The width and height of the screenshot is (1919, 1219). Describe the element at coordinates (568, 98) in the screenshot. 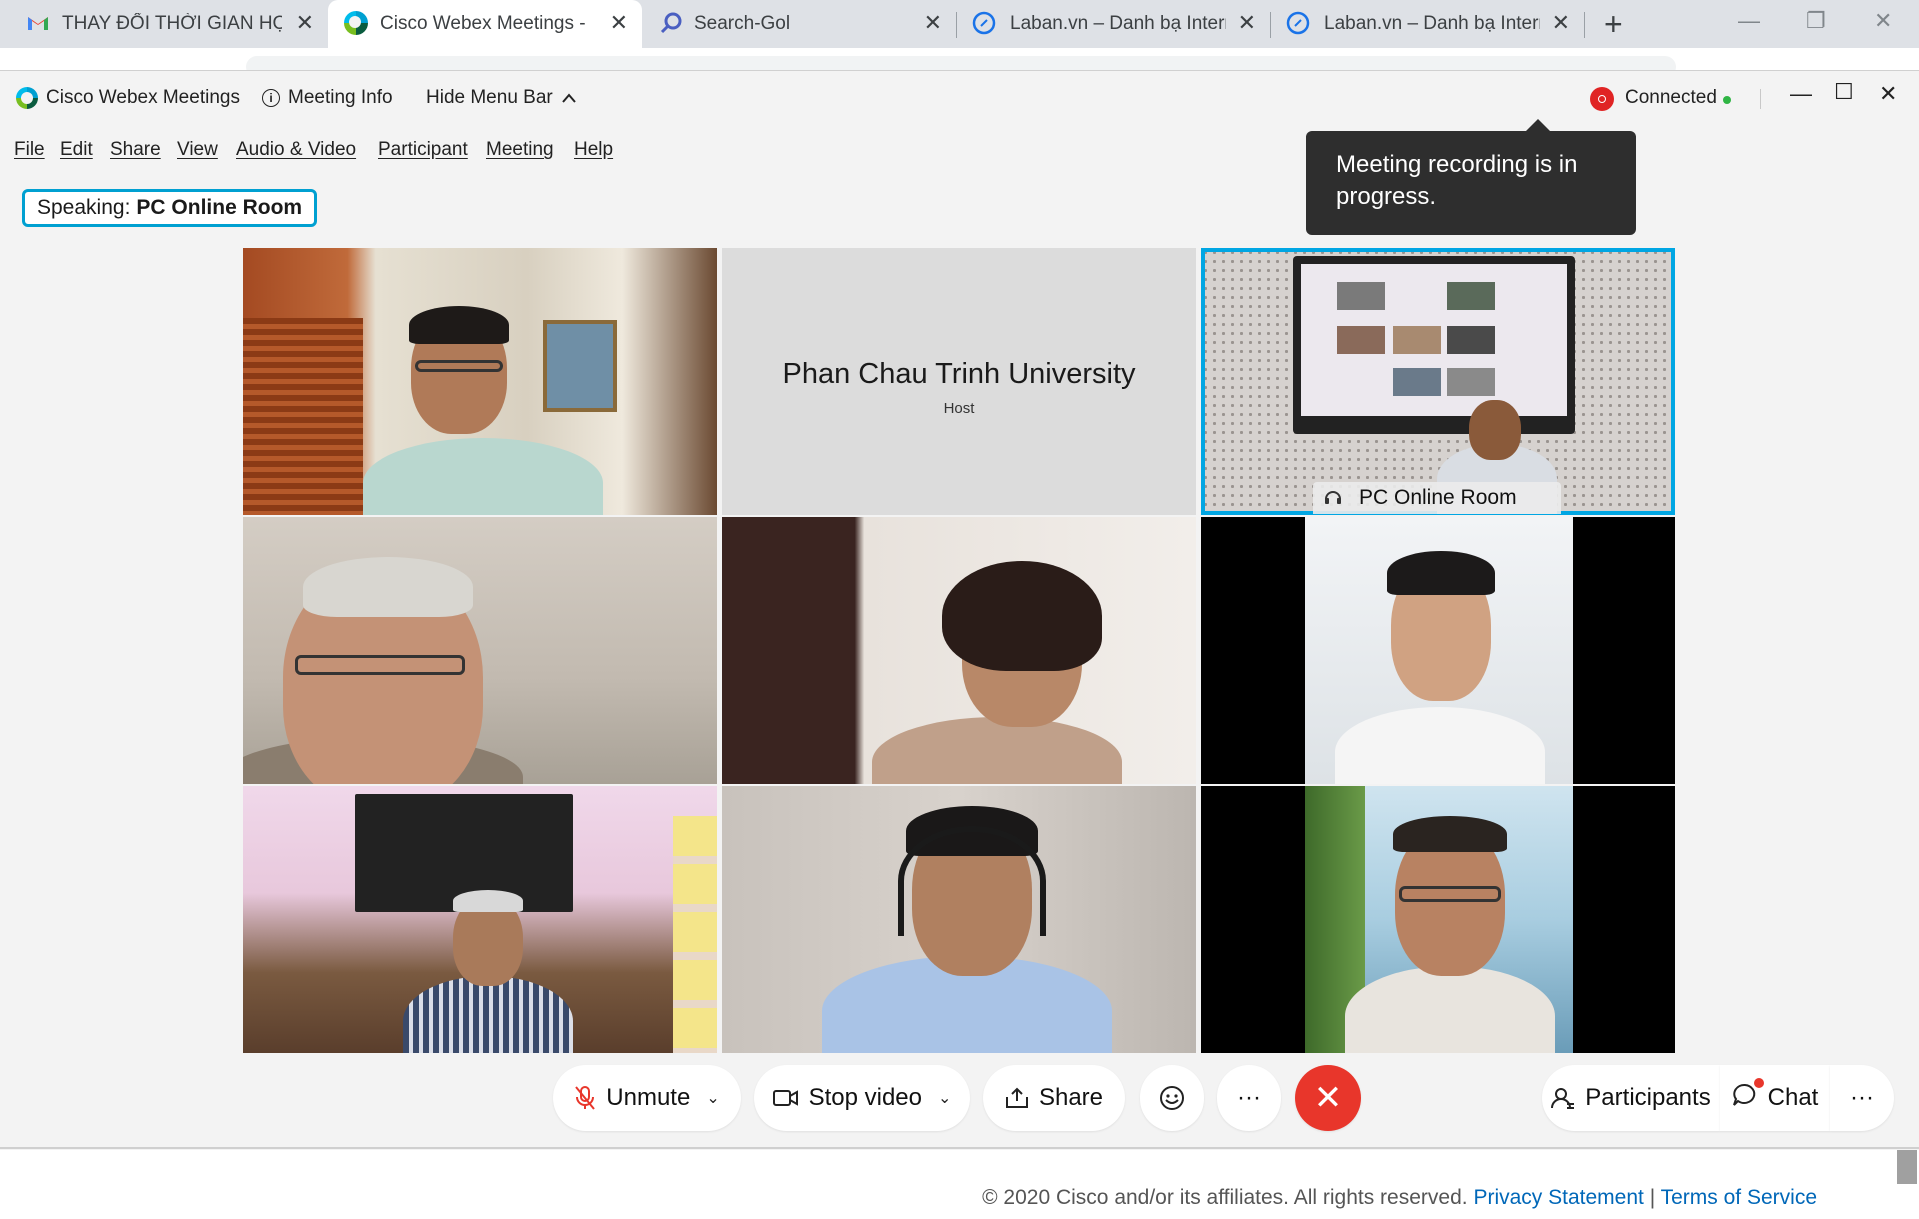

I see `chevron-up-icon` at that location.